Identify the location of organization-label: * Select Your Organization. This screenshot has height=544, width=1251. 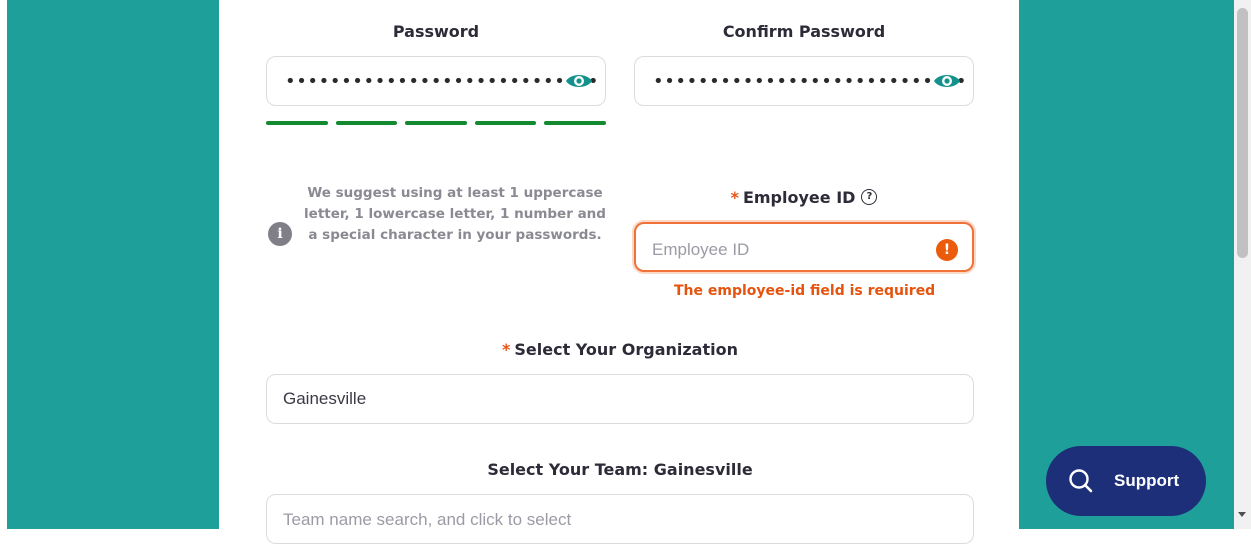
(620, 349).